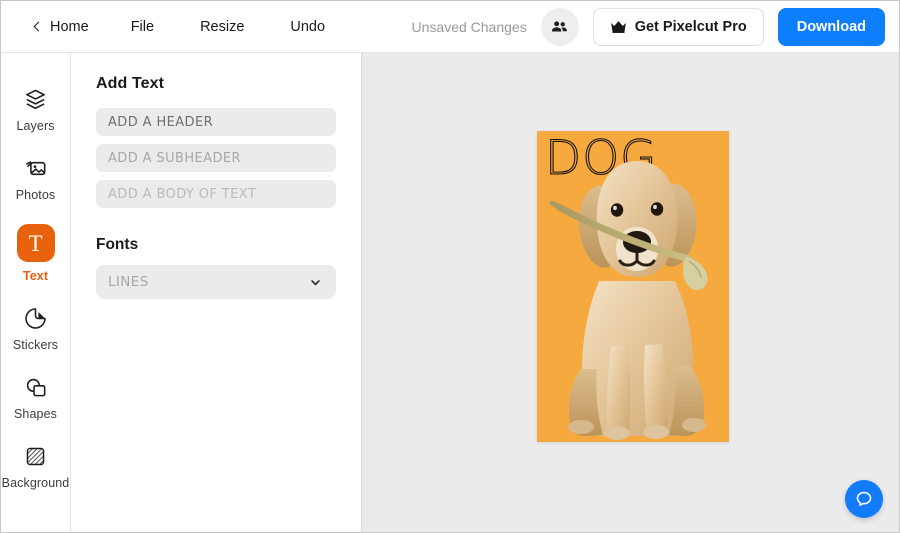 The image size is (900, 533). What do you see at coordinates (35, 483) in the screenshot?
I see `sidebar-item-label: Background` at bounding box center [35, 483].